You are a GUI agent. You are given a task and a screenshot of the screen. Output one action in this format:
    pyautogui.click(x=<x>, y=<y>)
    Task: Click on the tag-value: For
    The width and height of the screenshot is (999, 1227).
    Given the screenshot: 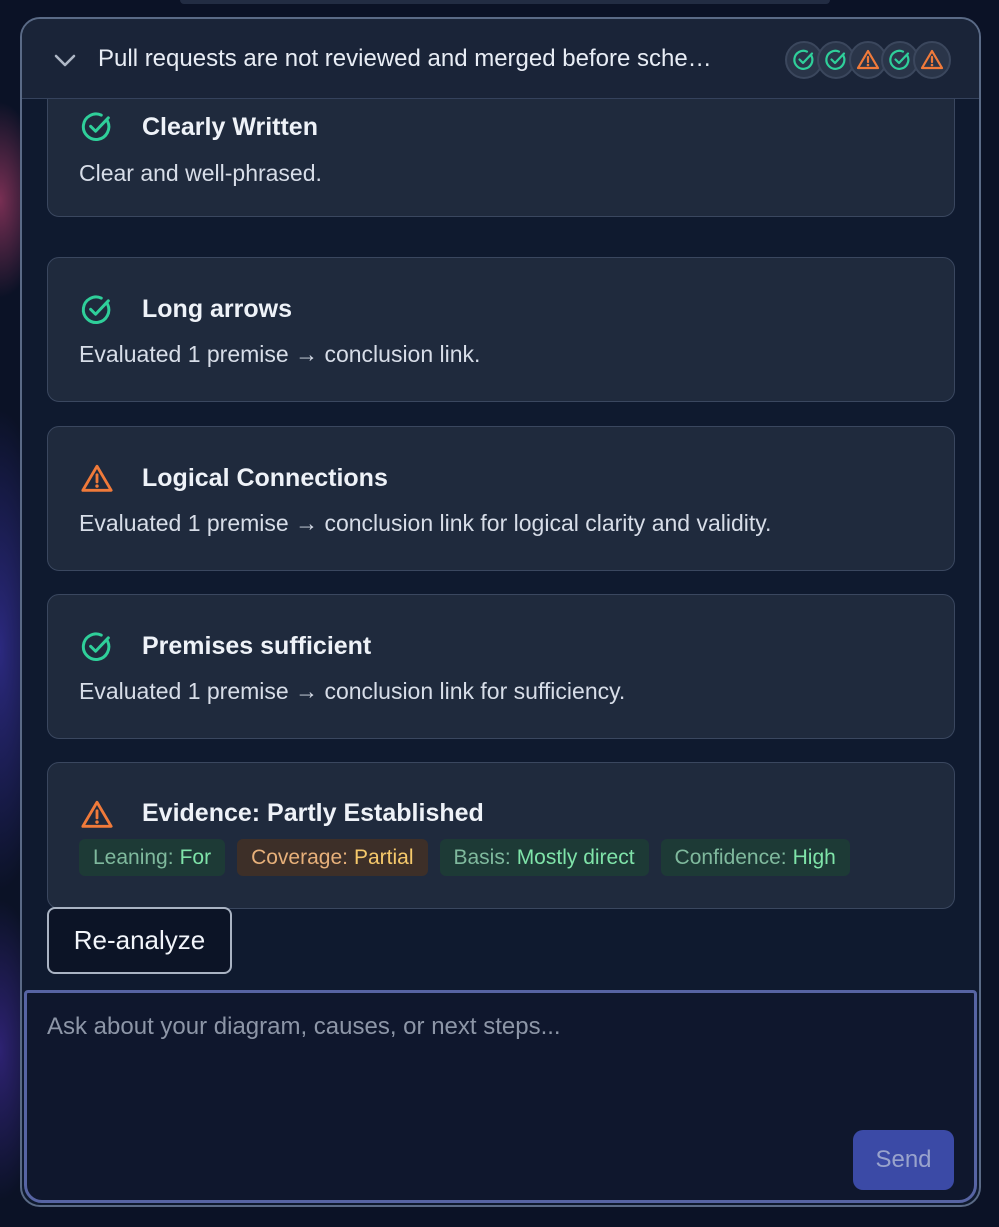 What is the action you would take?
    pyautogui.click(x=195, y=857)
    